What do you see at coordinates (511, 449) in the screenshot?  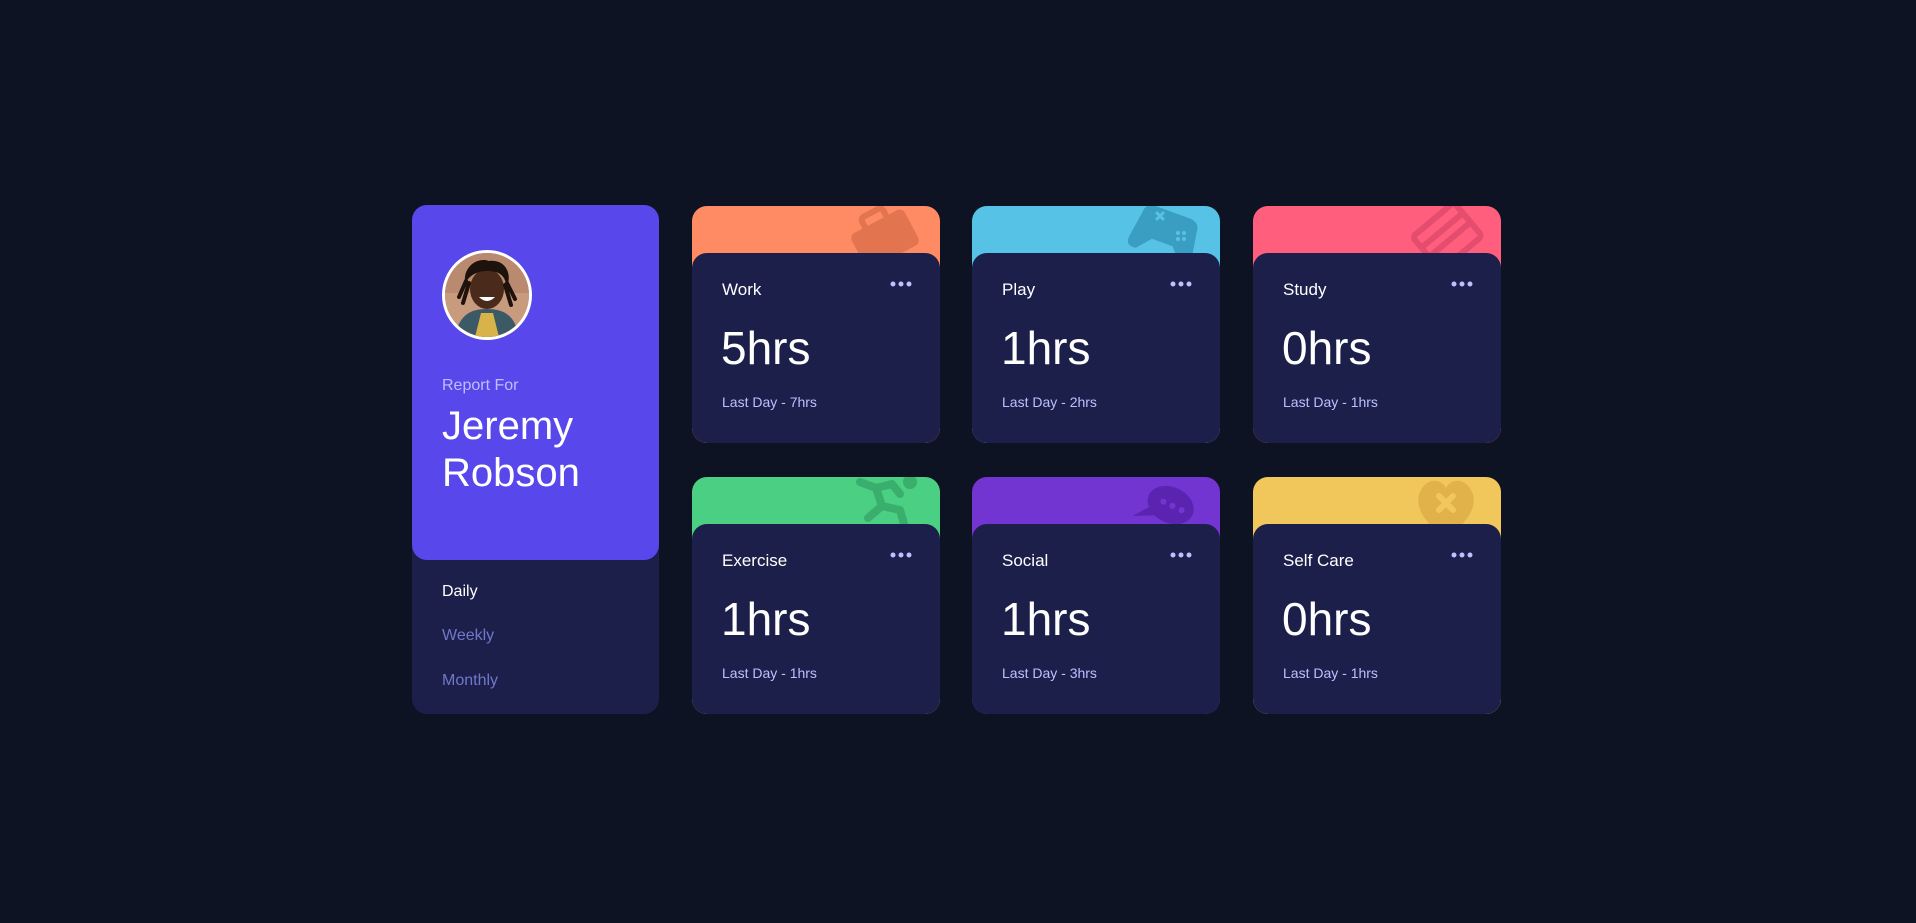 I see `user-name: Jeremy Robson` at bounding box center [511, 449].